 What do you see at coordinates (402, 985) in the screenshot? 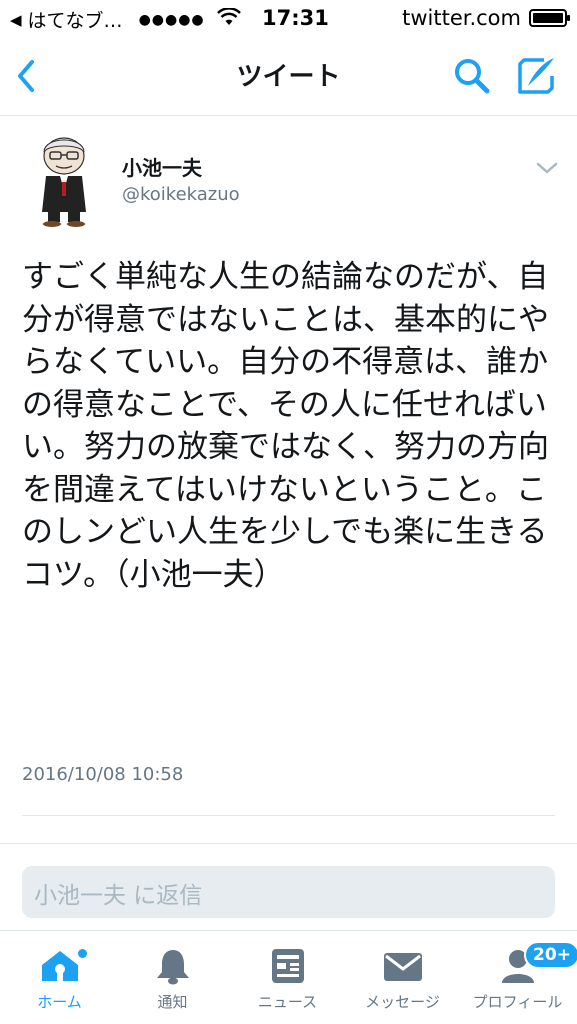
I see `tab-messages: メッセージ` at bounding box center [402, 985].